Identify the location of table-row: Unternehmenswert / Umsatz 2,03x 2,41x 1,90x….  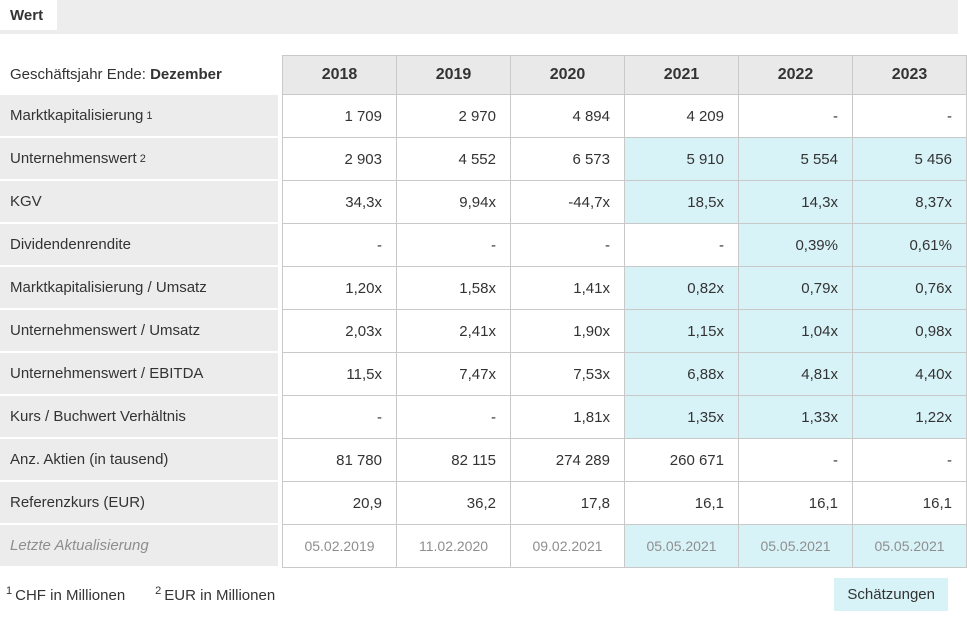
(483, 331).